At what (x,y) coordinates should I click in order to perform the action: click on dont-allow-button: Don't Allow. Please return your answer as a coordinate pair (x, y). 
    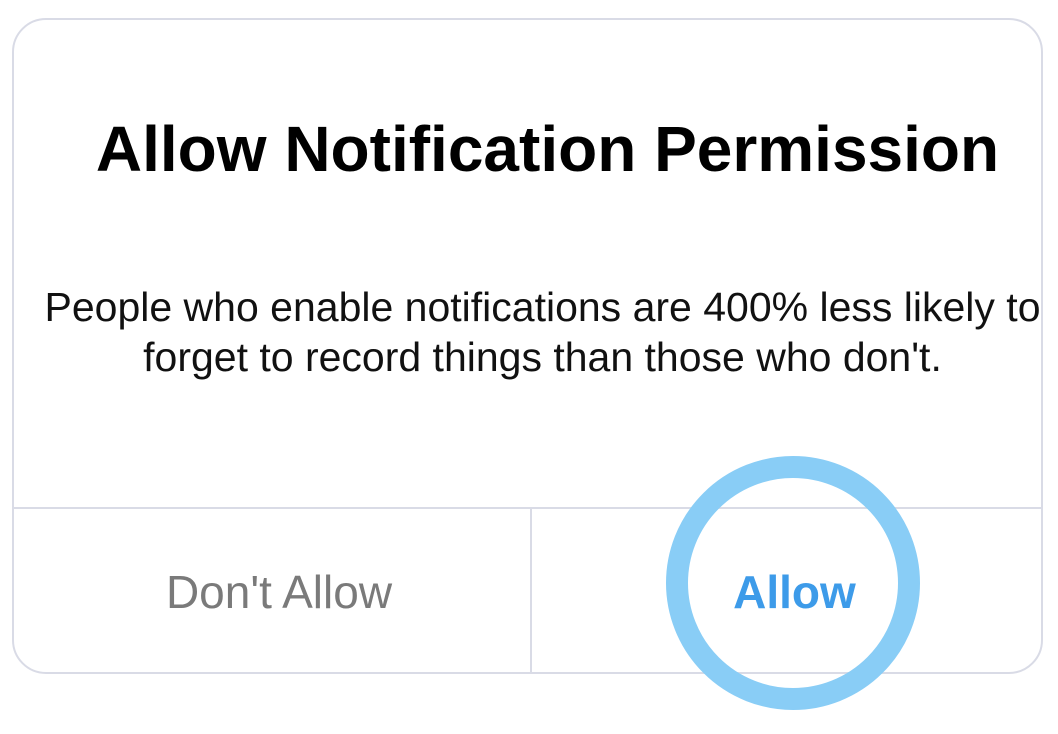
    Looking at the image, I should click on (272, 591).